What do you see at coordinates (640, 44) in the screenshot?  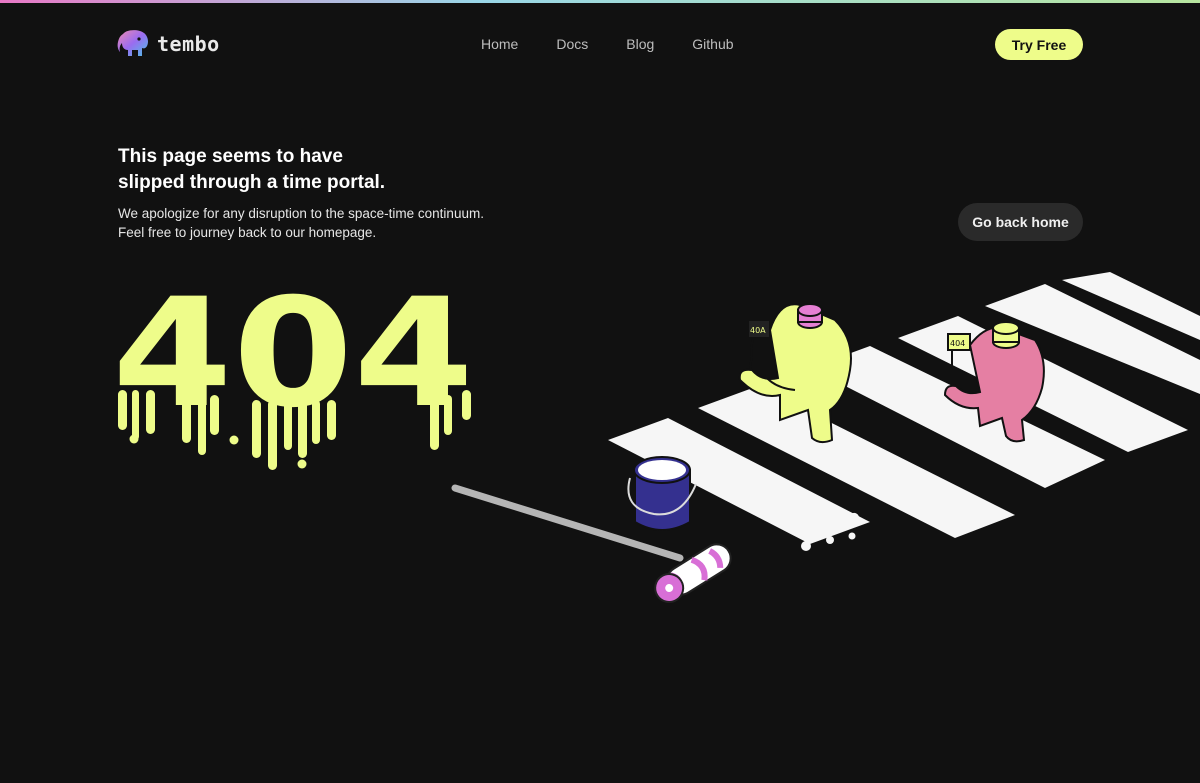 I see `nav-item-blog: Blog` at bounding box center [640, 44].